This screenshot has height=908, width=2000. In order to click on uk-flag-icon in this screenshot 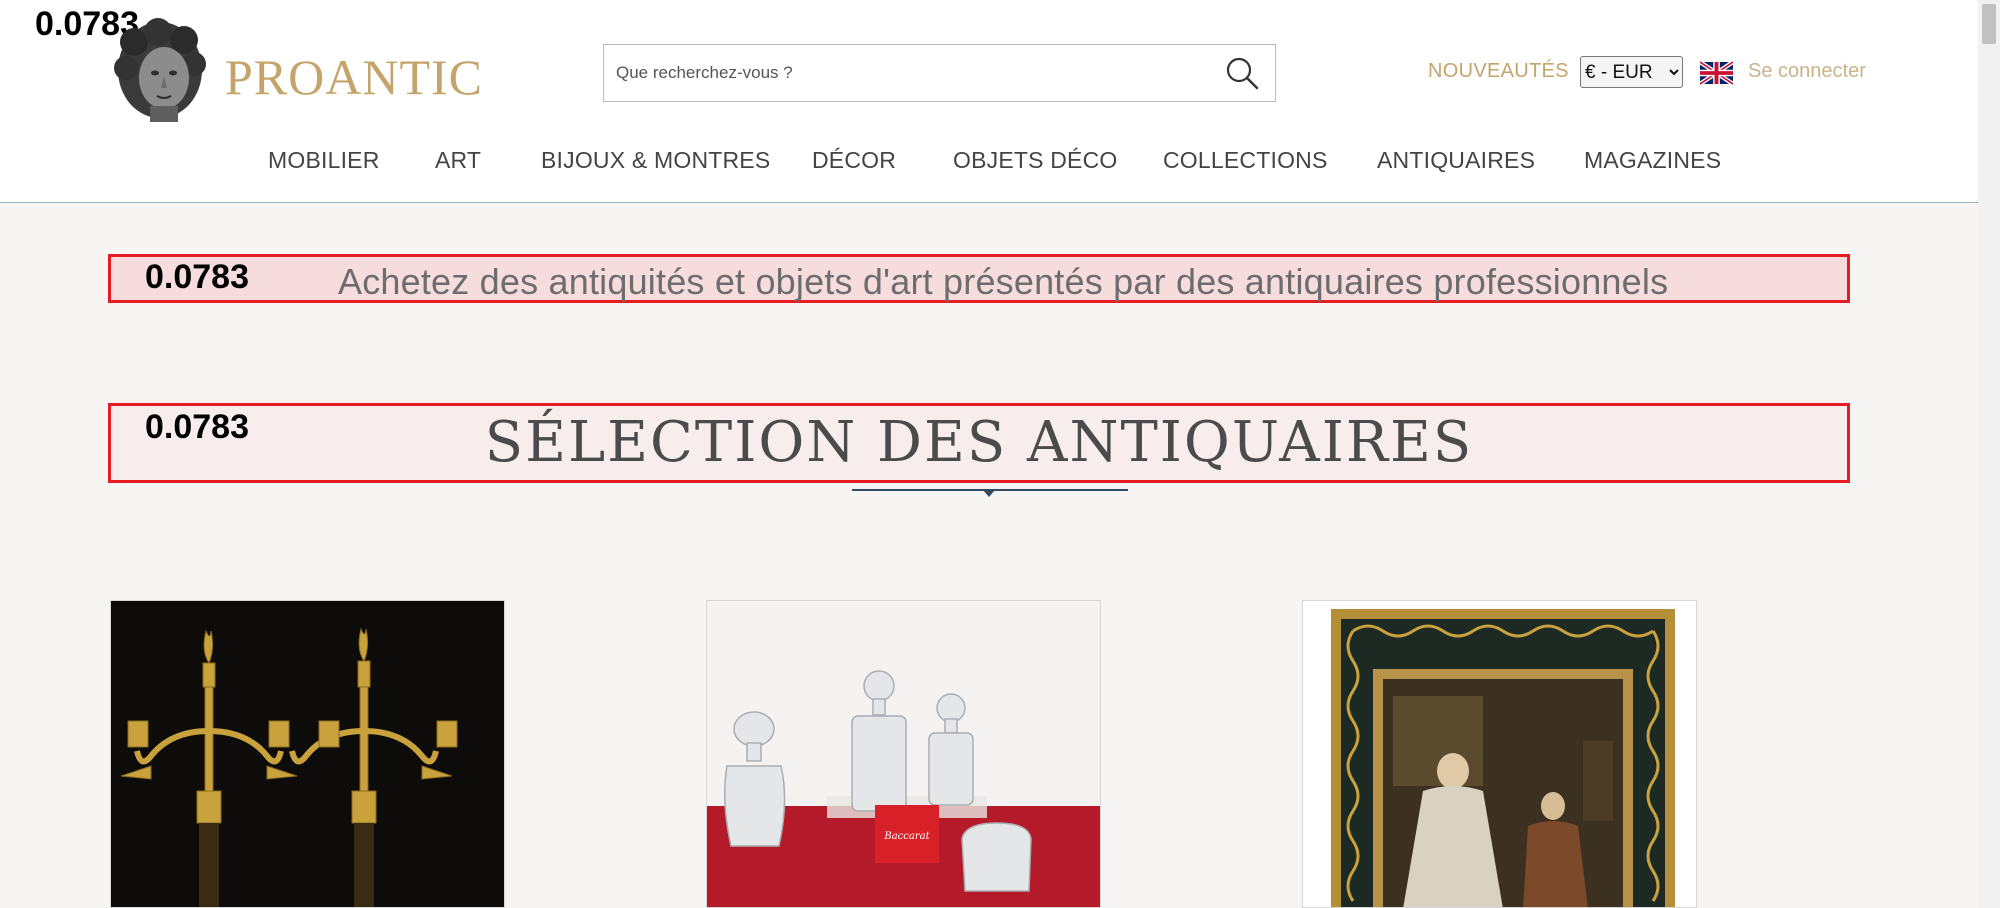, I will do `click(1716, 73)`.